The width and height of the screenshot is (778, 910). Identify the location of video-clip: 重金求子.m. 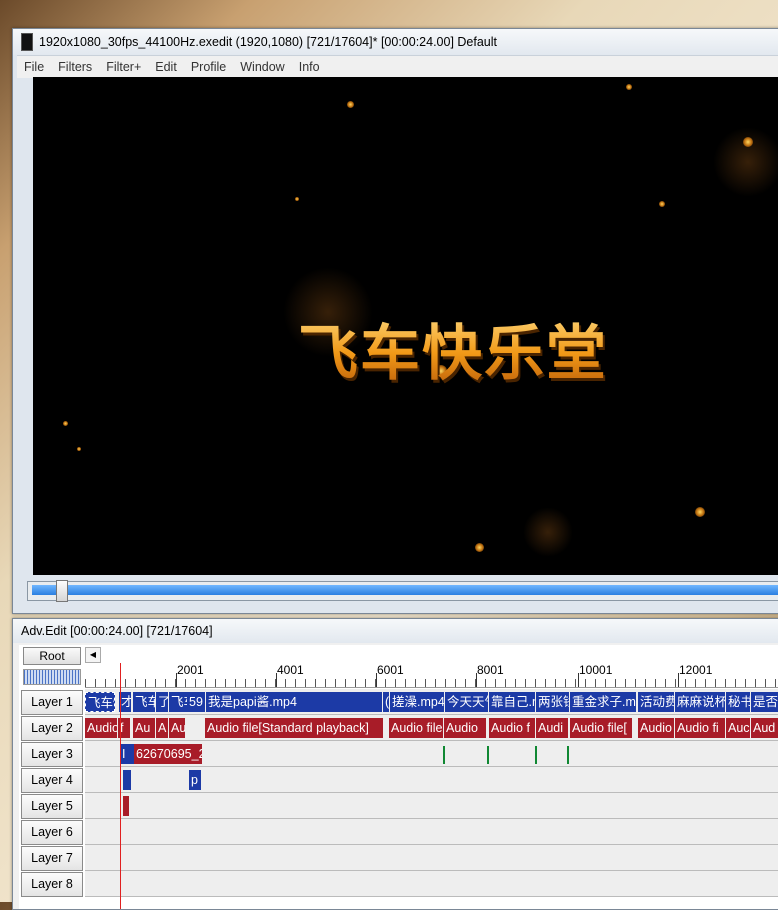
(603, 702).